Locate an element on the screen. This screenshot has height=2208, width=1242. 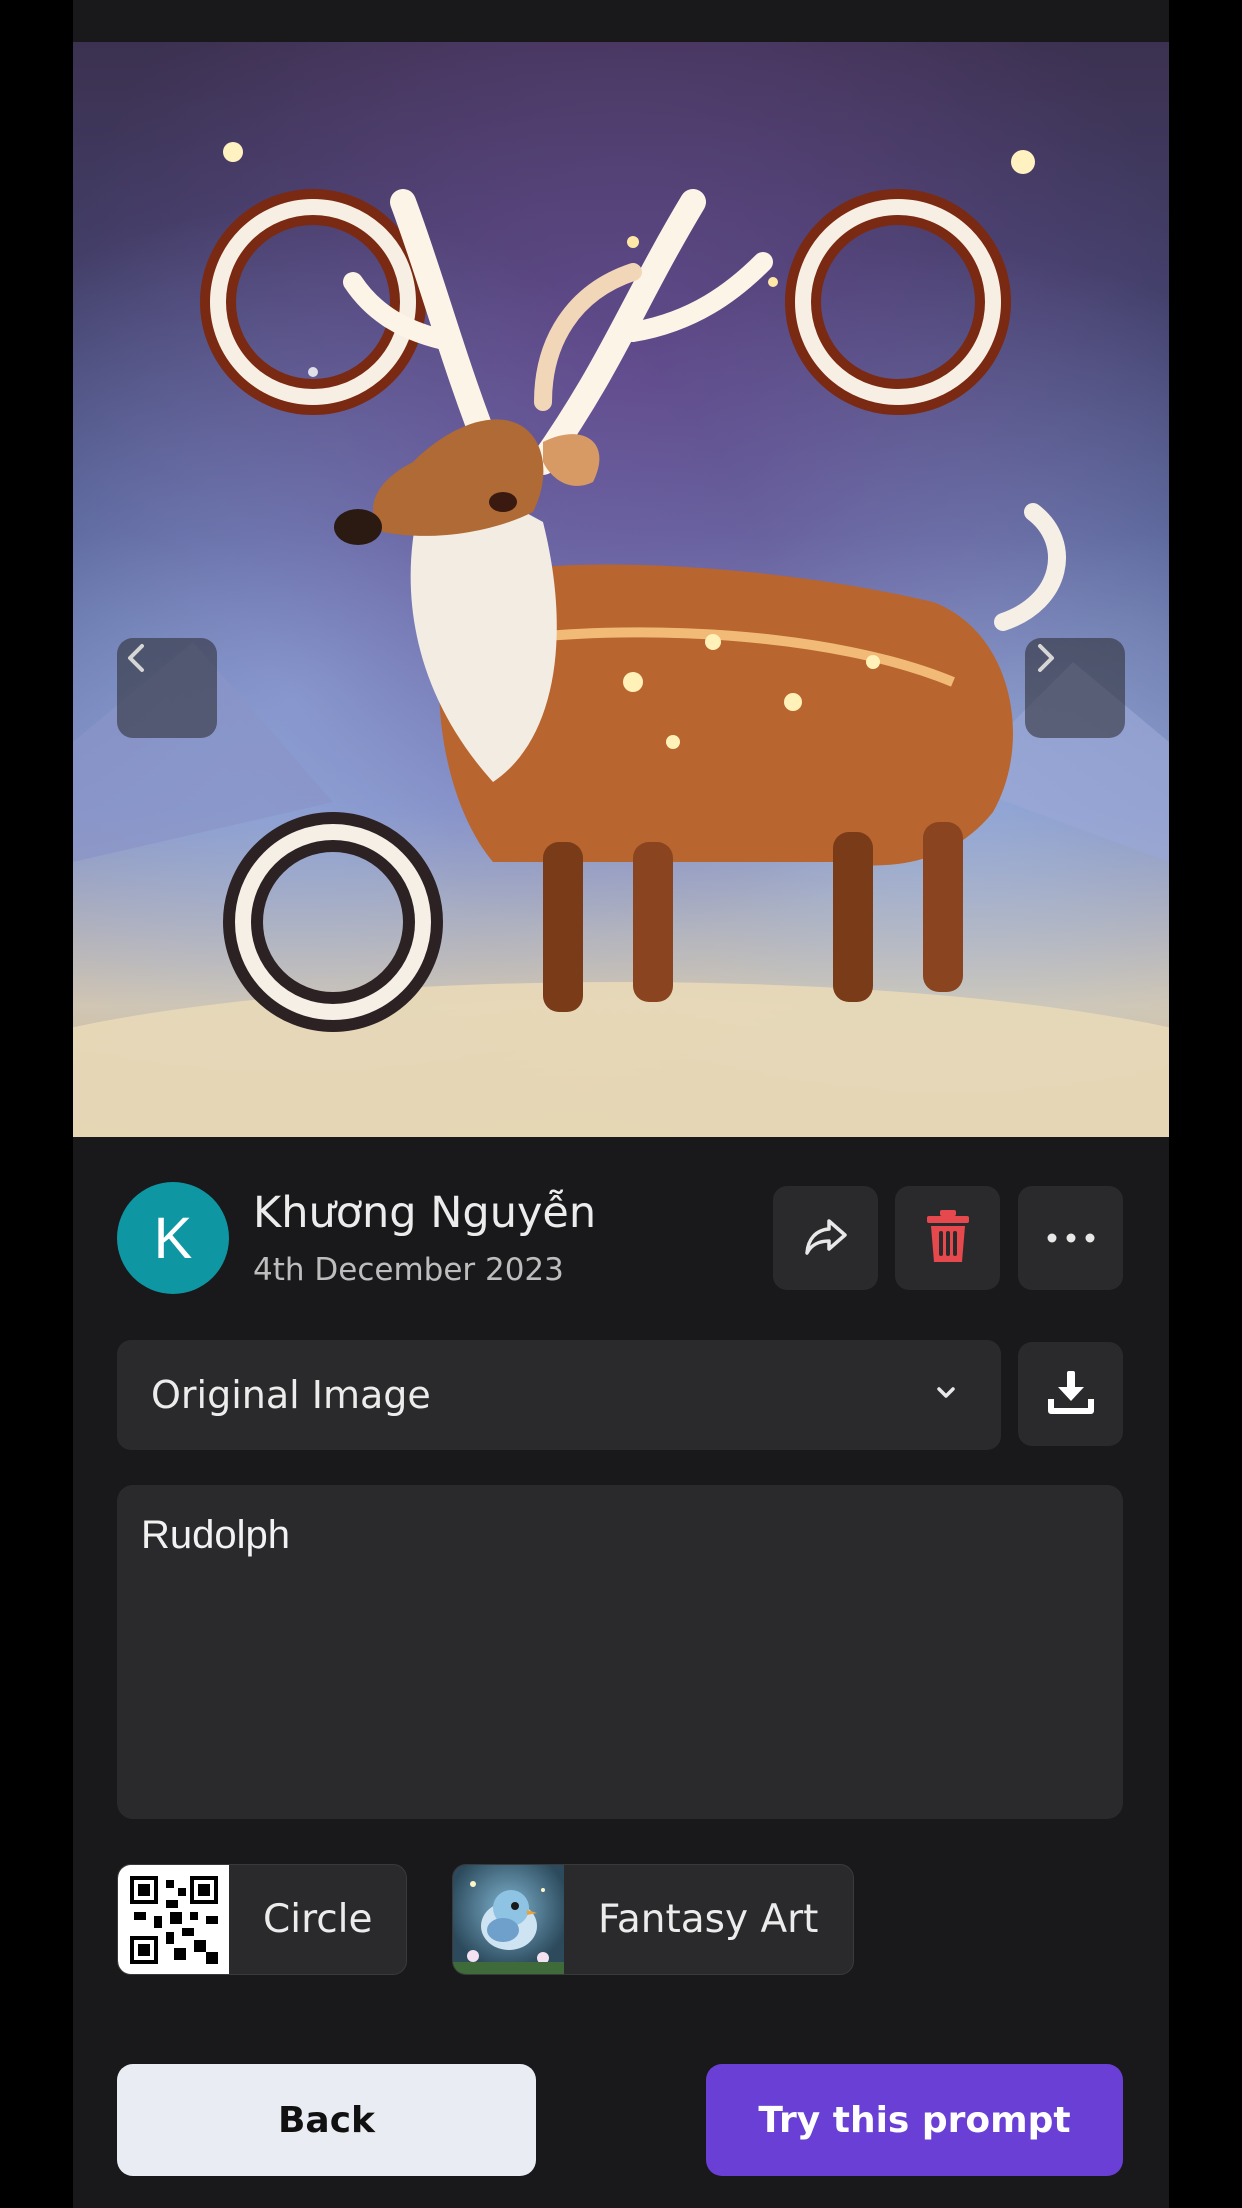
next-image-button is located at coordinates (1075, 688).